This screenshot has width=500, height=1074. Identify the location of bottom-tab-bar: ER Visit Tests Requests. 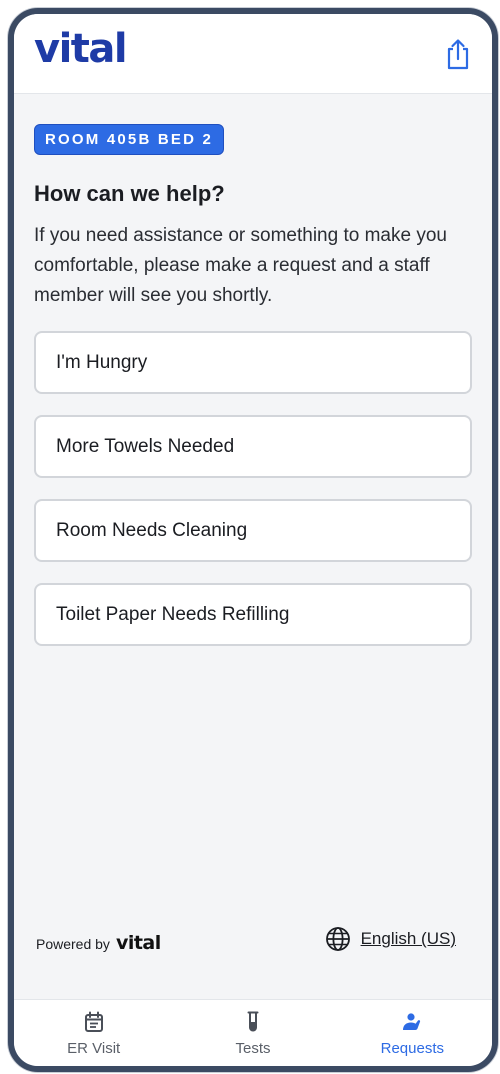
(253, 1032).